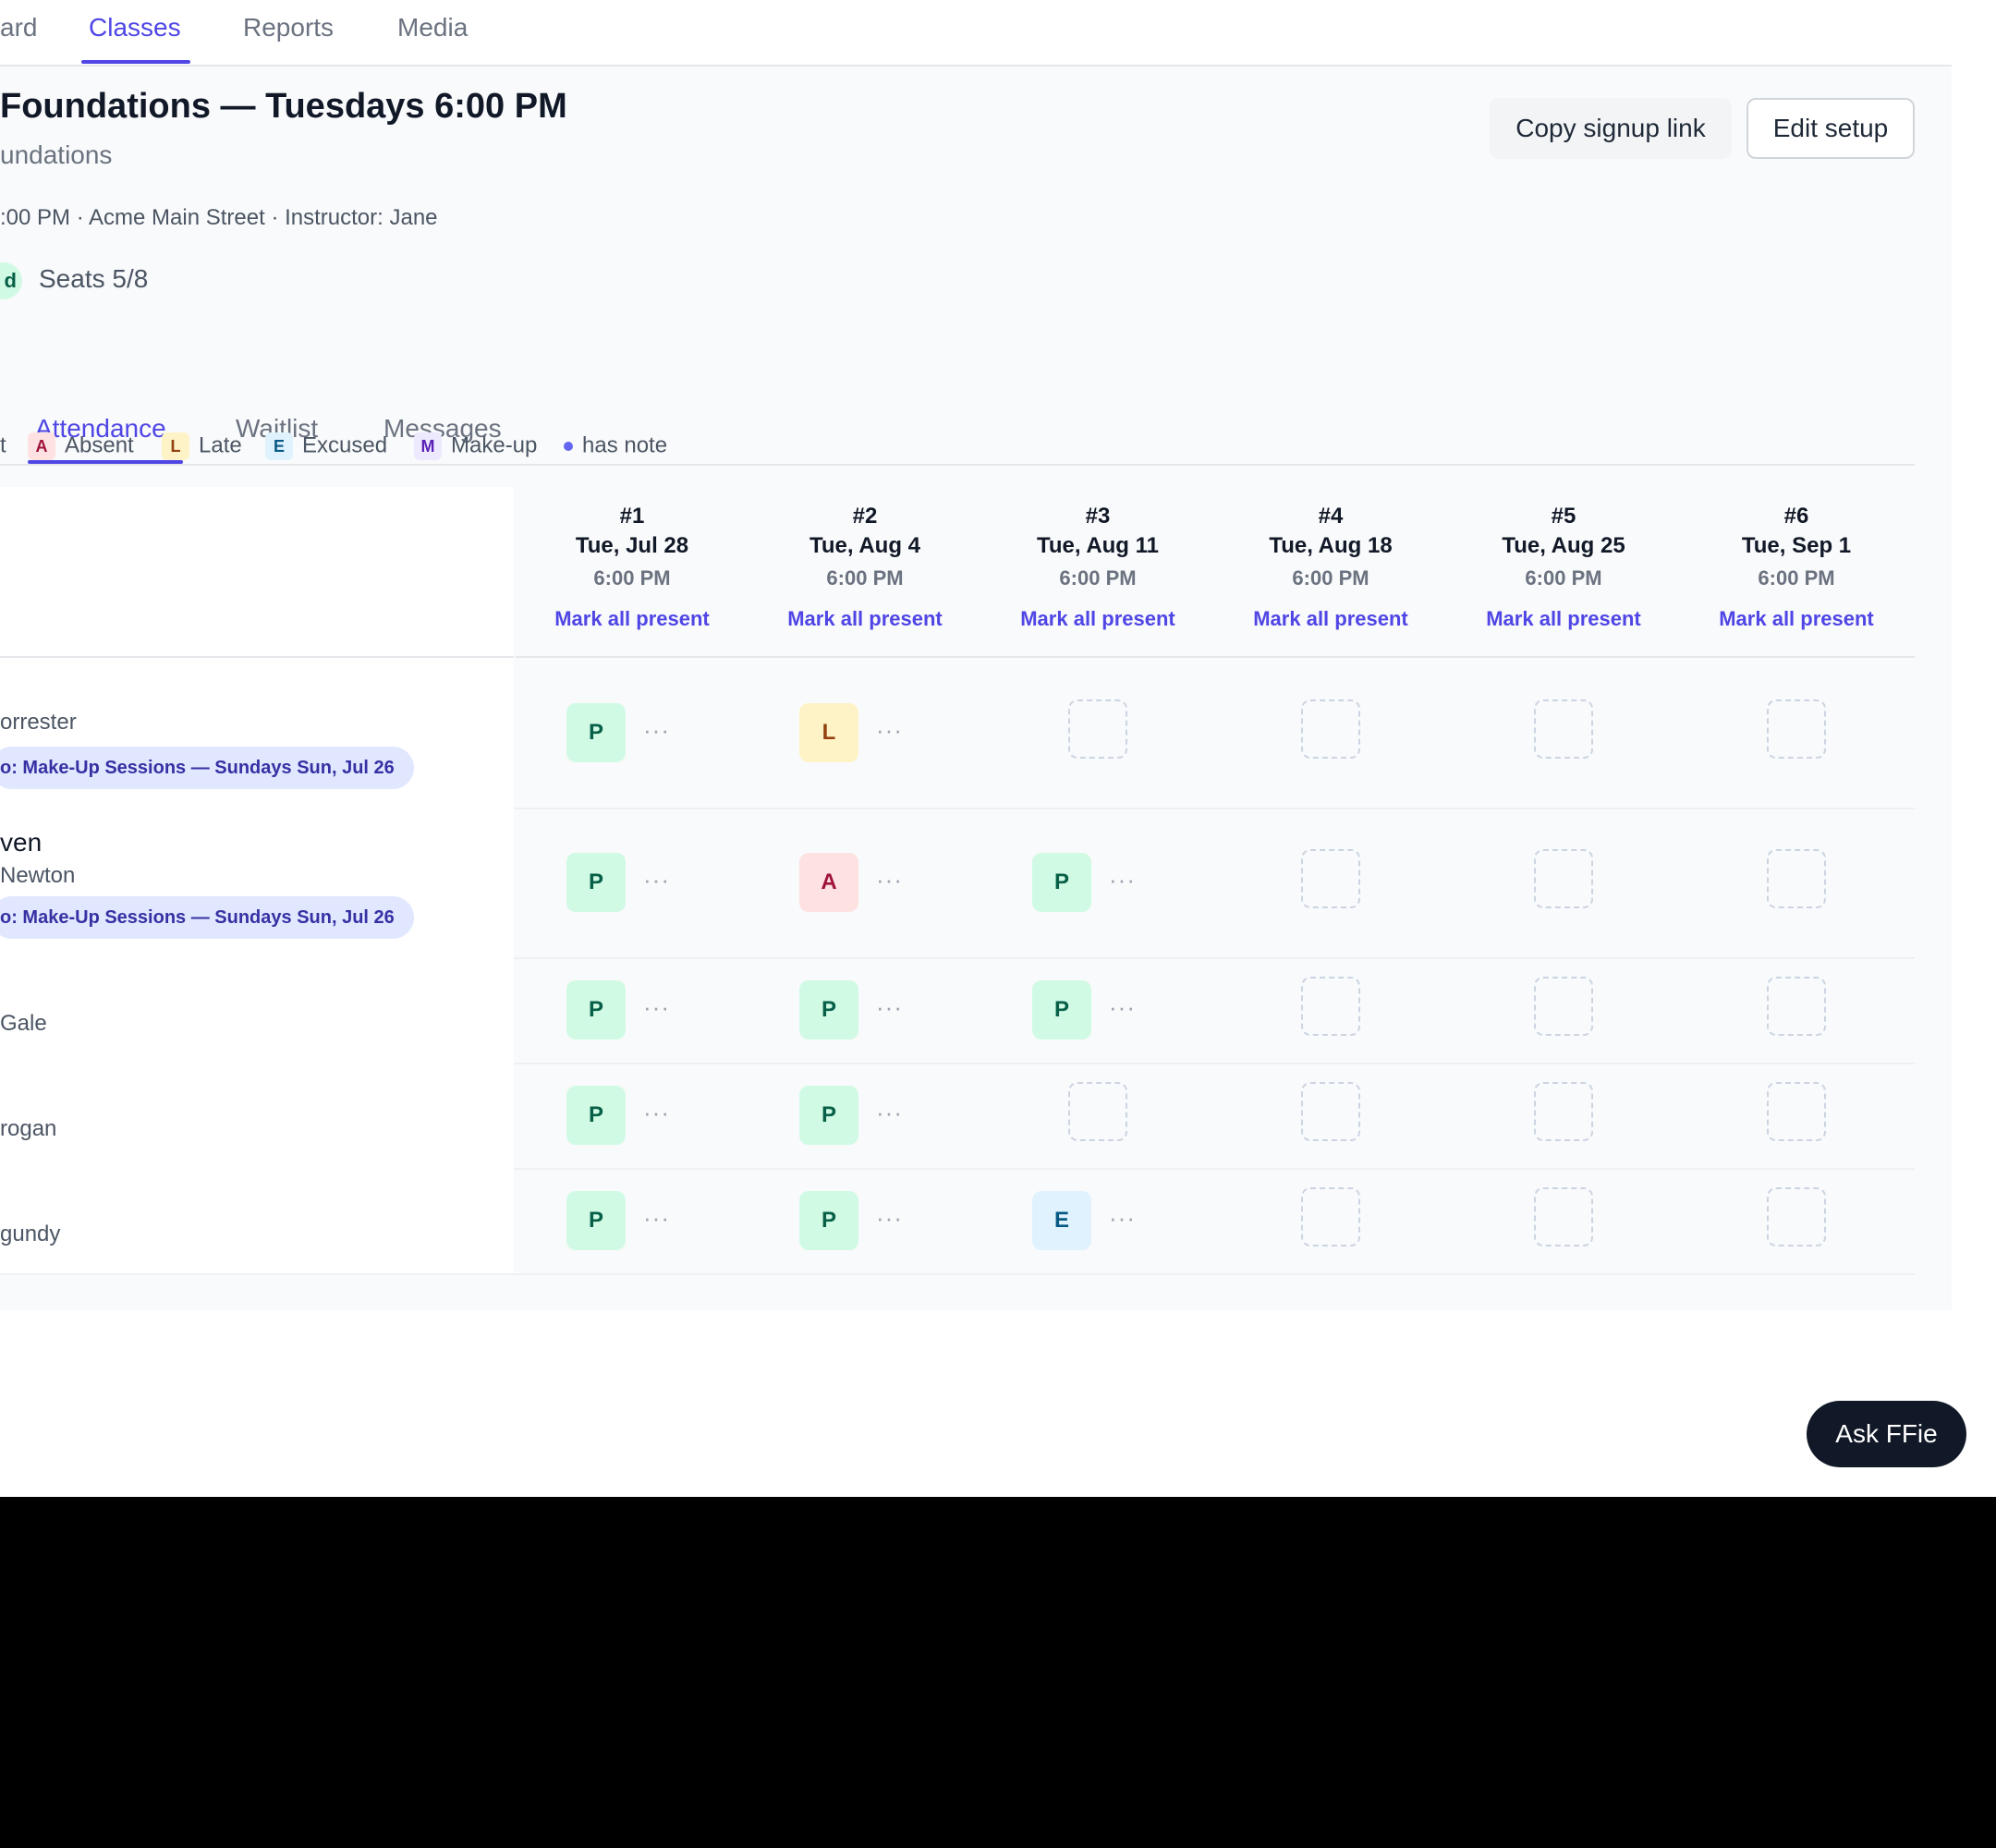 This screenshot has height=1848, width=1996. What do you see at coordinates (257, 572) in the screenshot?
I see `student-column-header` at bounding box center [257, 572].